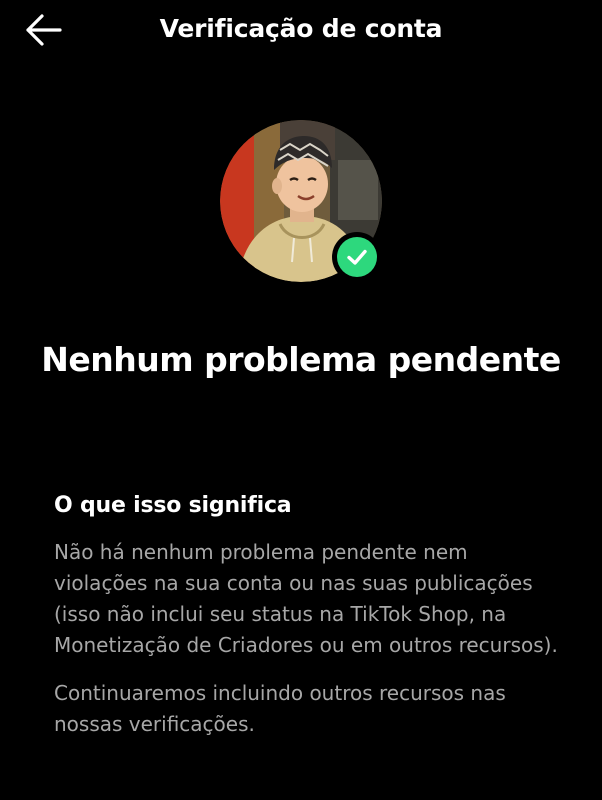 This screenshot has width=602, height=800. I want to click on verified-badge-fill, so click(357, 257).